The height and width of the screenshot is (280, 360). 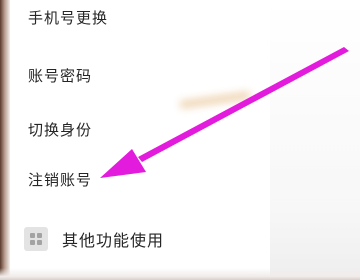 I want to click on menu-item-change-phone: 手机号更换, so click(x=68, y=18).